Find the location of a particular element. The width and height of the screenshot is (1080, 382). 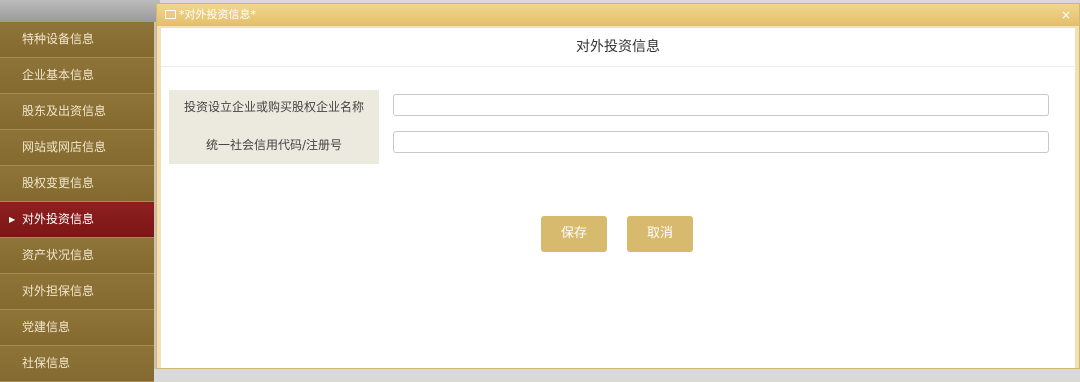

sidebar-item-label: 特种设备信息 is located at coordinates (58, 39).